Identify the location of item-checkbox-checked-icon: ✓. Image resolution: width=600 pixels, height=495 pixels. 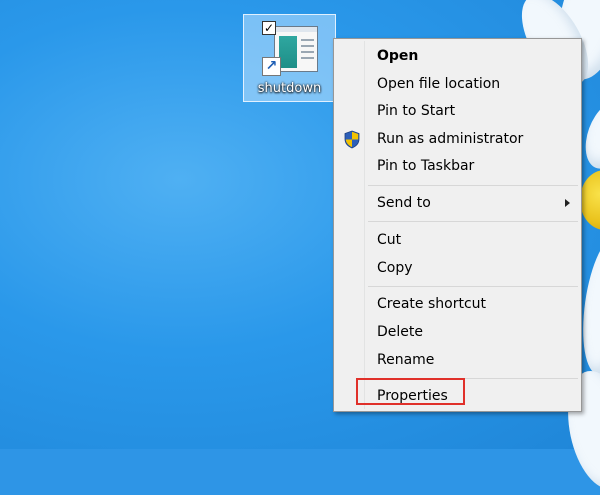
(269, 28).